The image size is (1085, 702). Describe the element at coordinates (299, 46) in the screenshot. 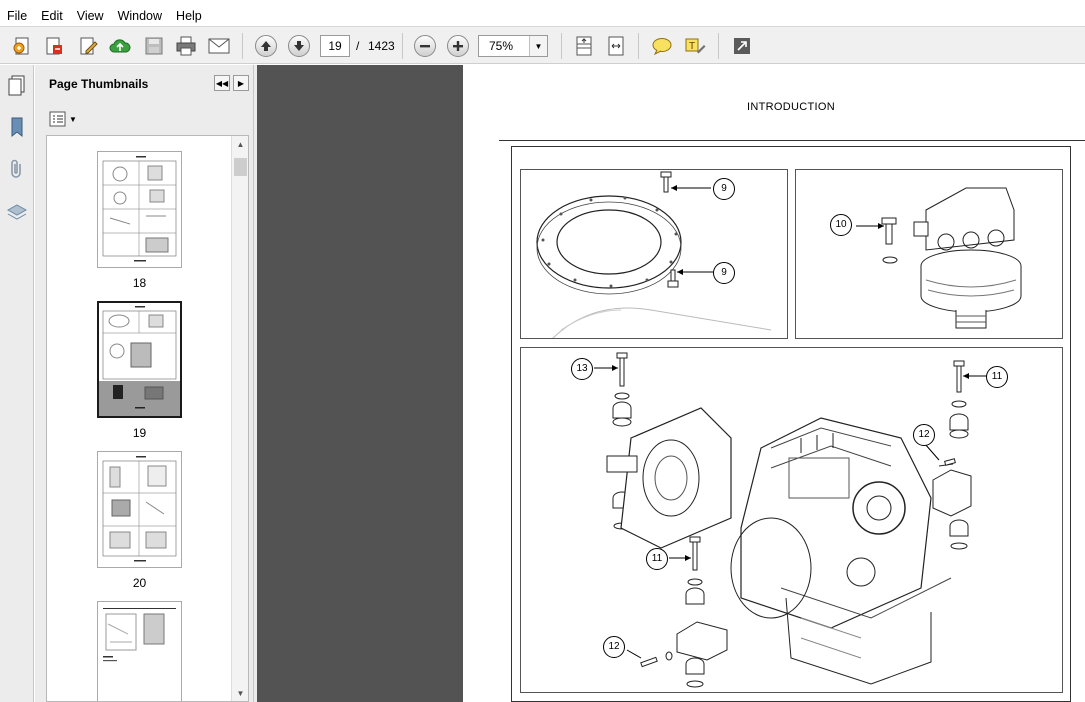

I see `next-page-icon` at that location.